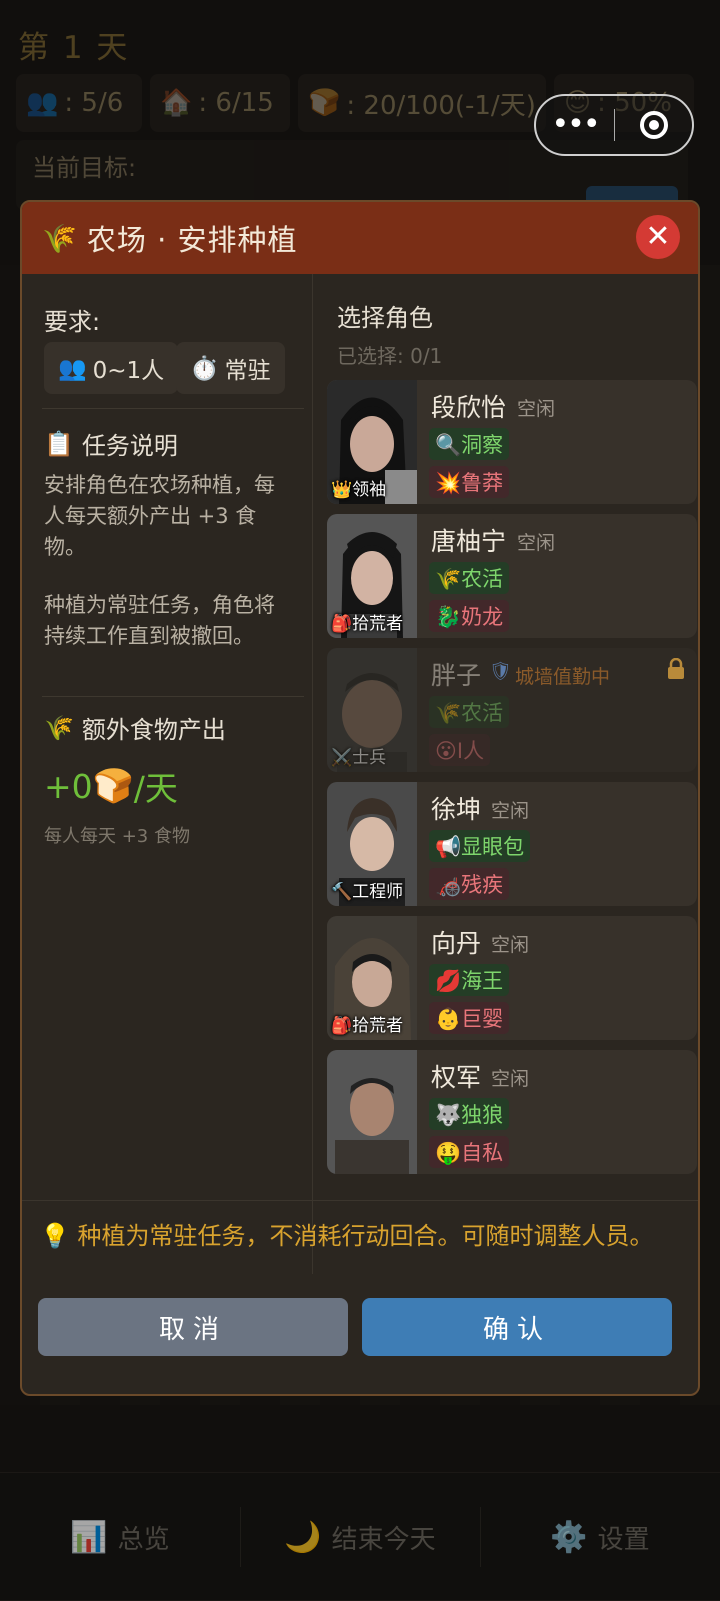  Describe the element at coordinates (469, 1114) in the screenshot. I see `trait-tag-positive: 🐺独狼` at that location.